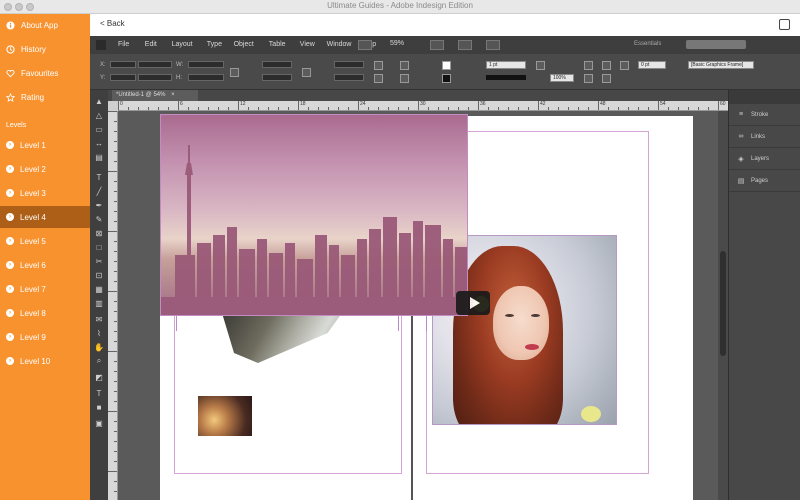 The height and width of the screenshot is (500, 800). I want to click on fill-swatch, so click(446, 65).